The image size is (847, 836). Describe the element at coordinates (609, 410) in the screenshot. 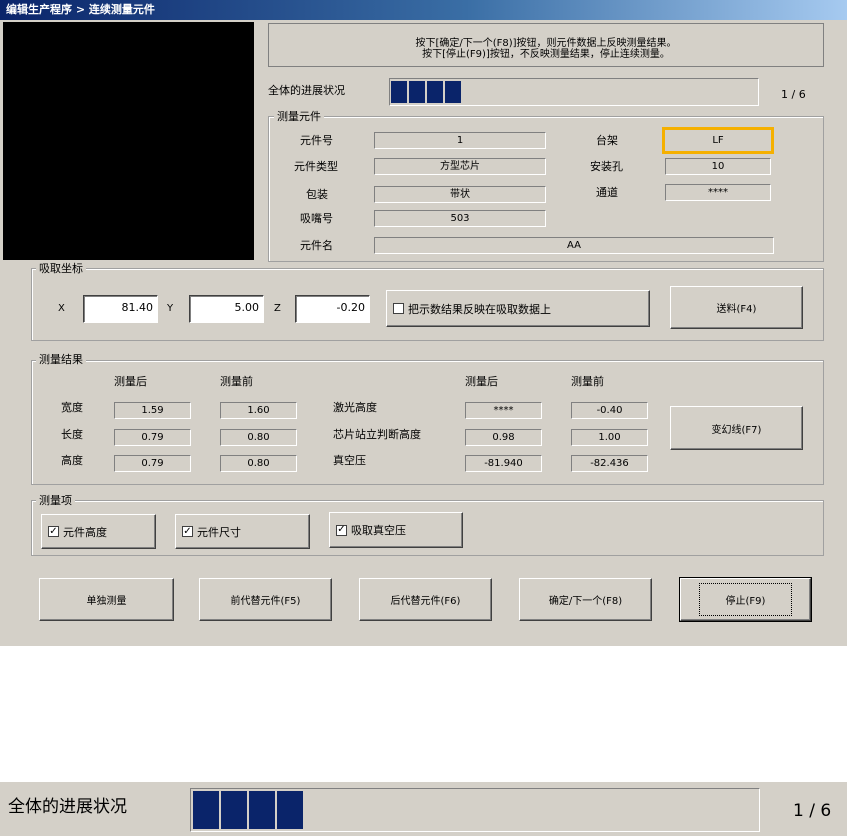

I see `laser-before-field: -0.40` at that location.